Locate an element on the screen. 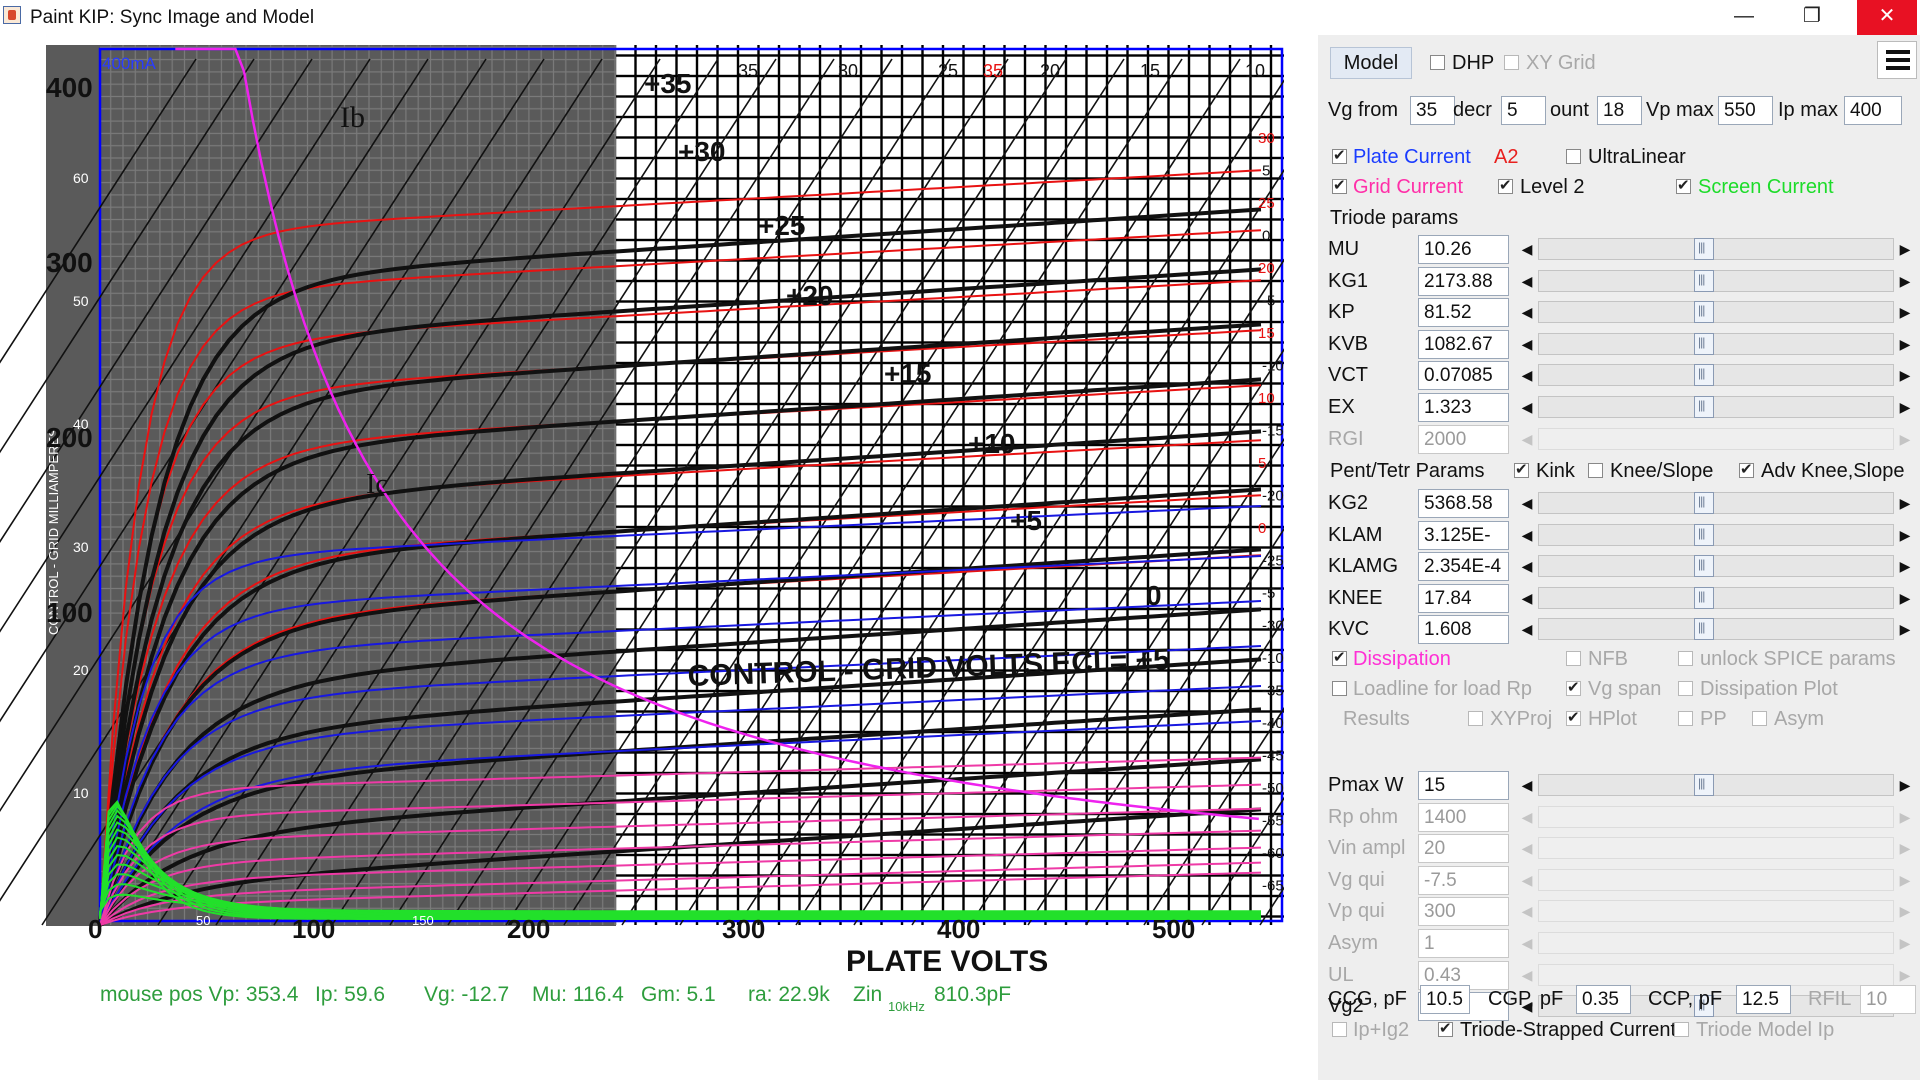  load-param-input: 20 is located at coordinates (1463, 849).